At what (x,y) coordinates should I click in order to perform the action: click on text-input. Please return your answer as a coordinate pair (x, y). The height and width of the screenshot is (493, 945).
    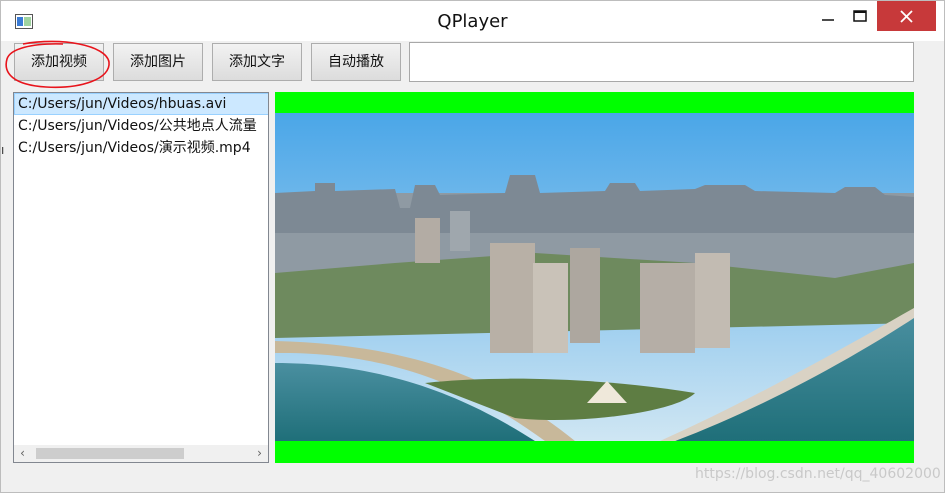
    Looking at the image, I should click on (661, 62).